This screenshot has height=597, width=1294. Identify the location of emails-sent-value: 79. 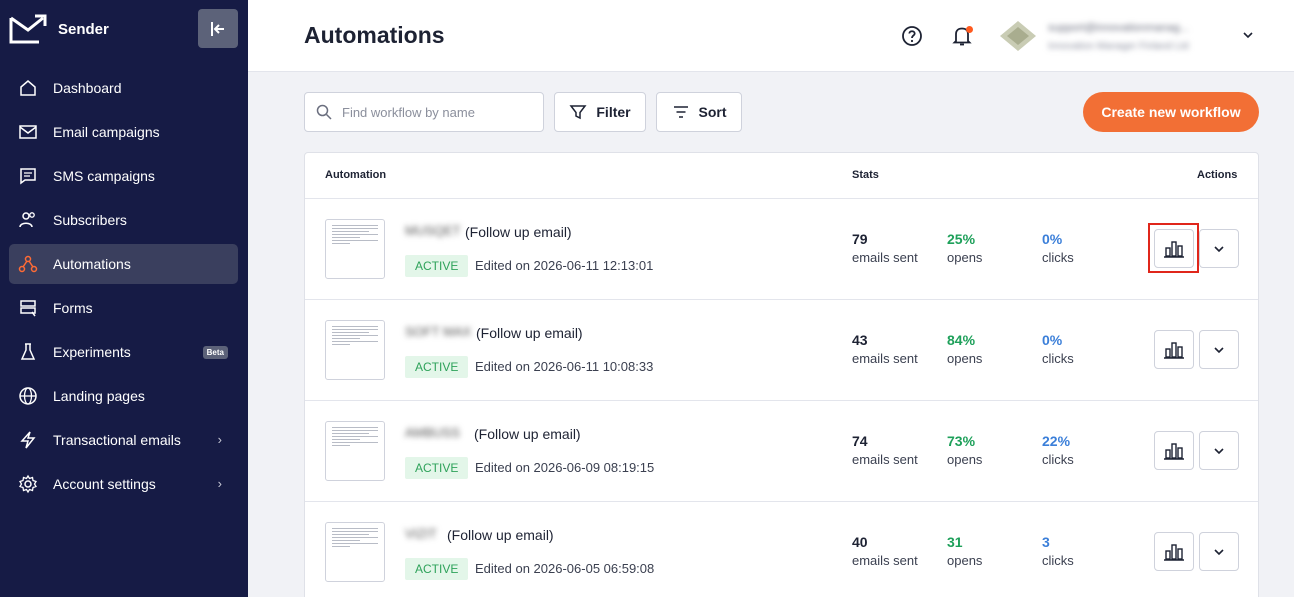
(860, 239).